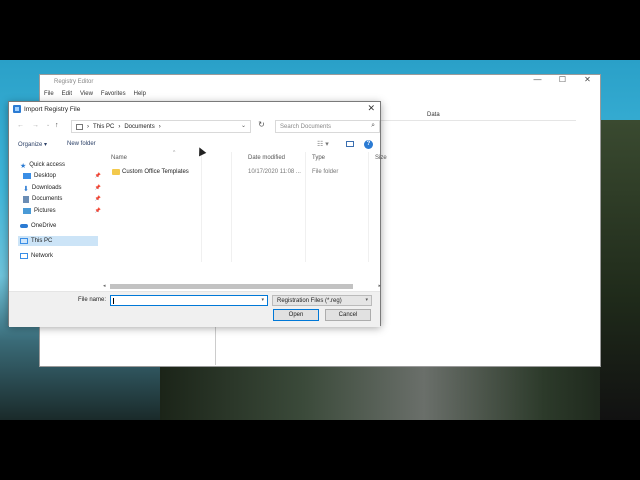 This screenshot has height=480, width=640. I want to click on nav-item-this-pc: This PC, so click(58, 241).